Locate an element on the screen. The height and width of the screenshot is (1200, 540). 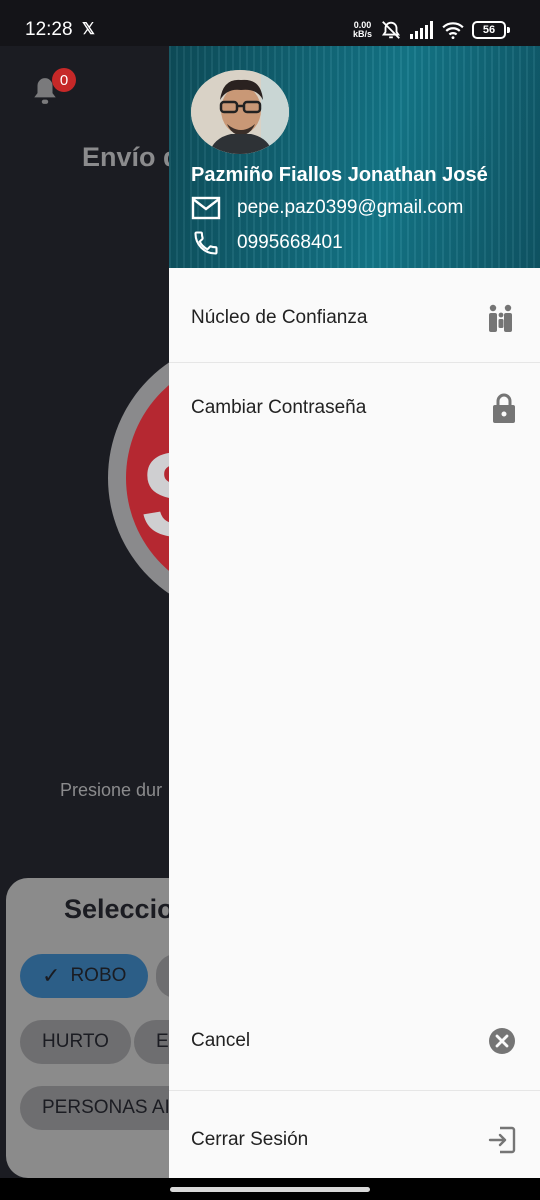
press-hint: Presione dur is located at coordinates (111, 790).